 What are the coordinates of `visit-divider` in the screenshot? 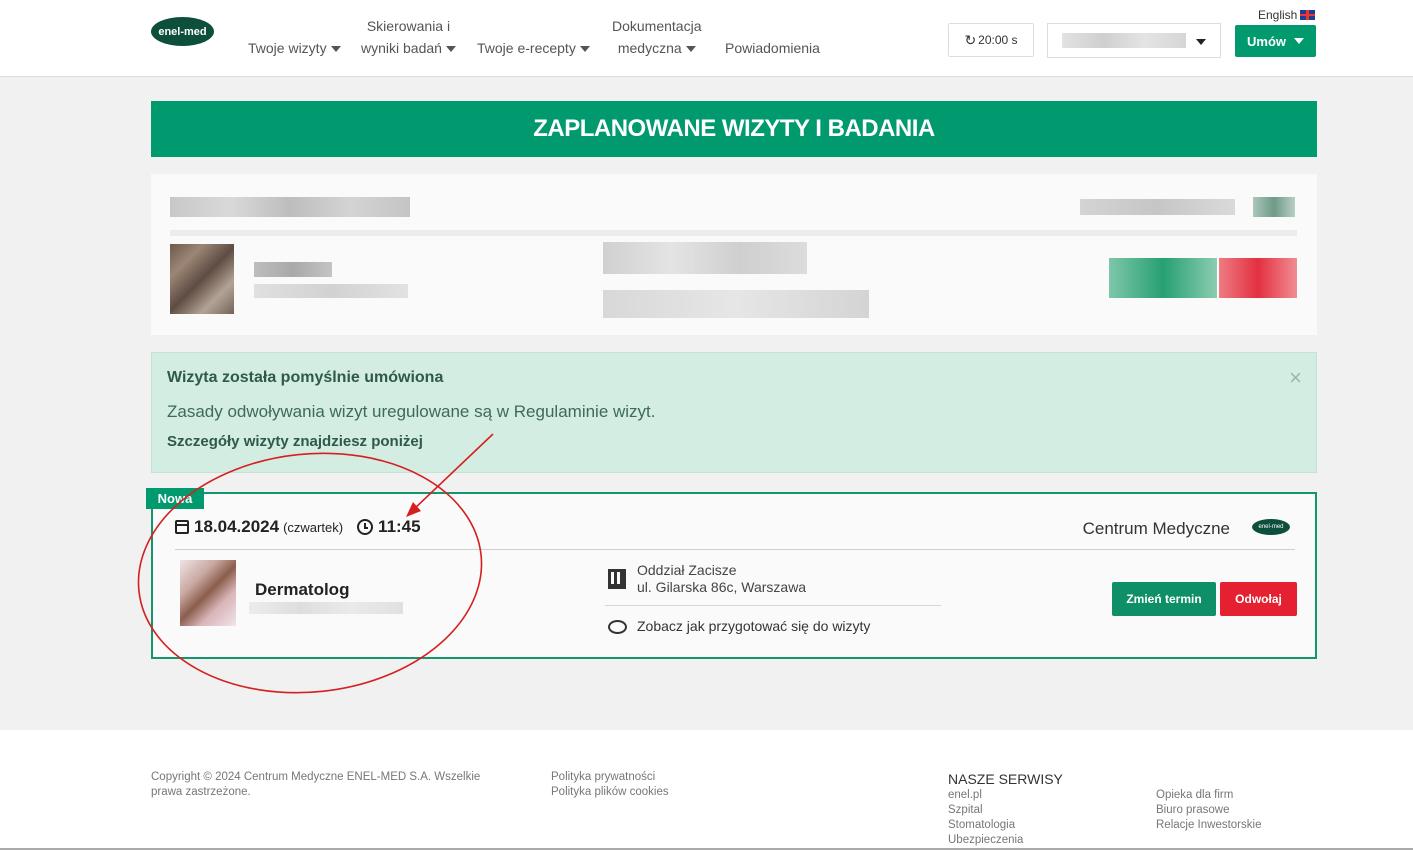 It's located at (735, 549).